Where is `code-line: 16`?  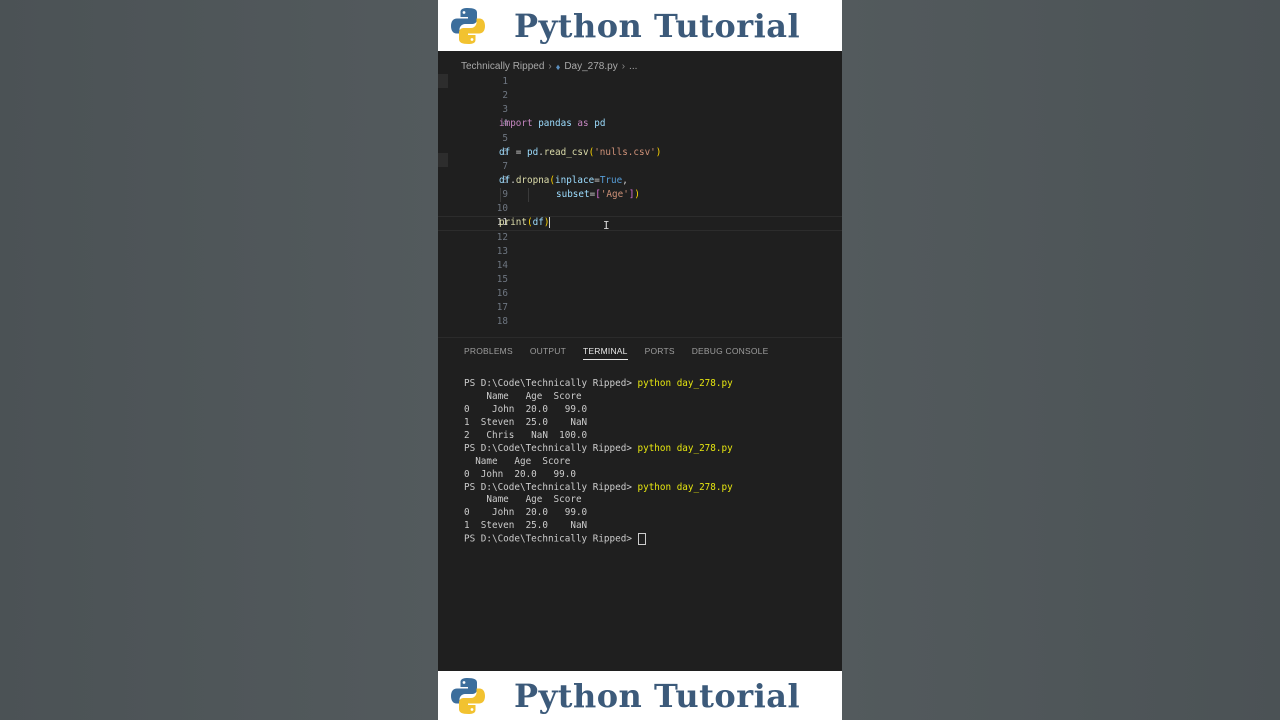
code-line: 16 is located at coordinates (640, 294).